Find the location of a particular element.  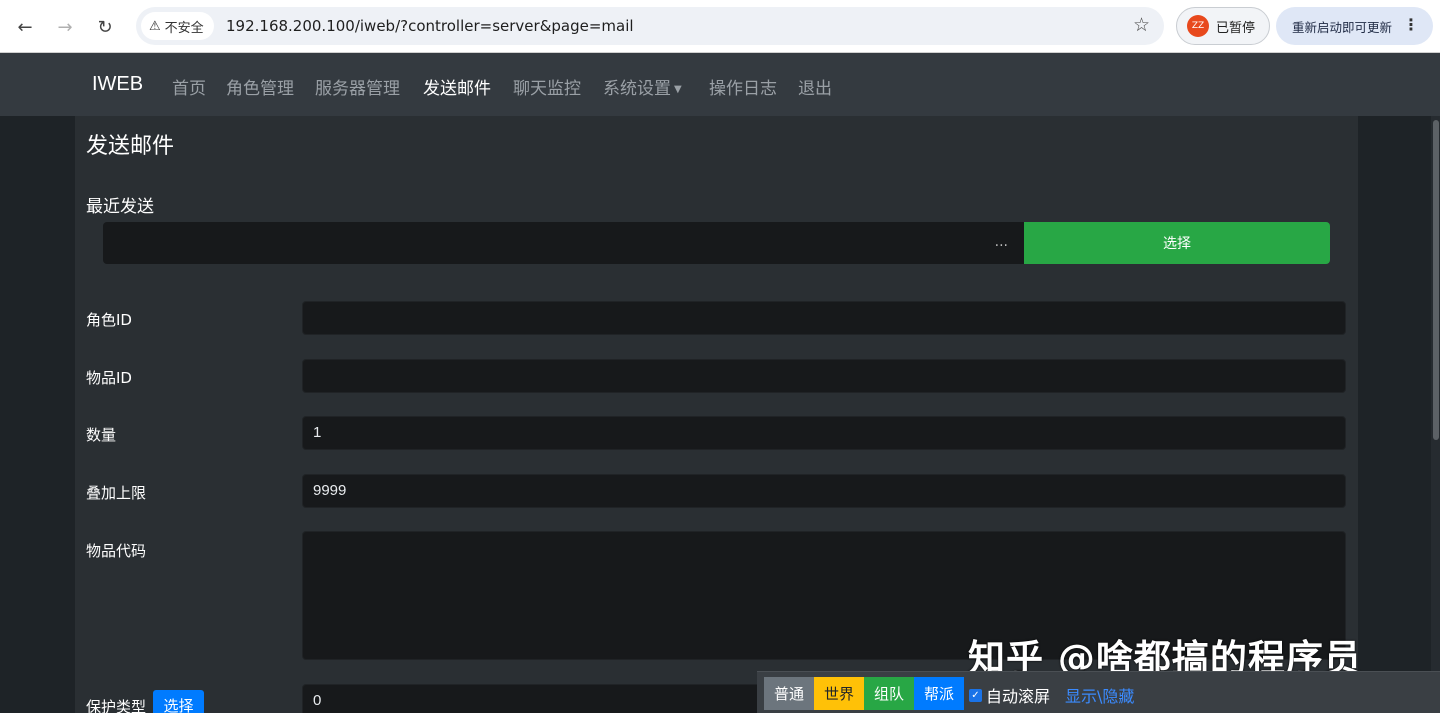

forward-arrow-icon: → is located at coordinates (65, 27).